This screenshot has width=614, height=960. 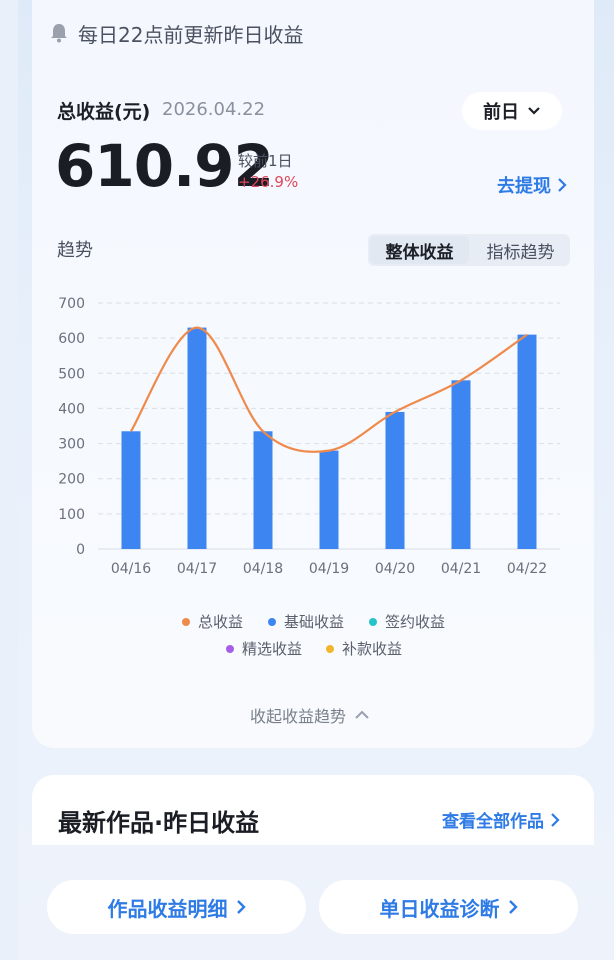 I want to click on x-tick-label: 04/17, so click(x=197, y=569).